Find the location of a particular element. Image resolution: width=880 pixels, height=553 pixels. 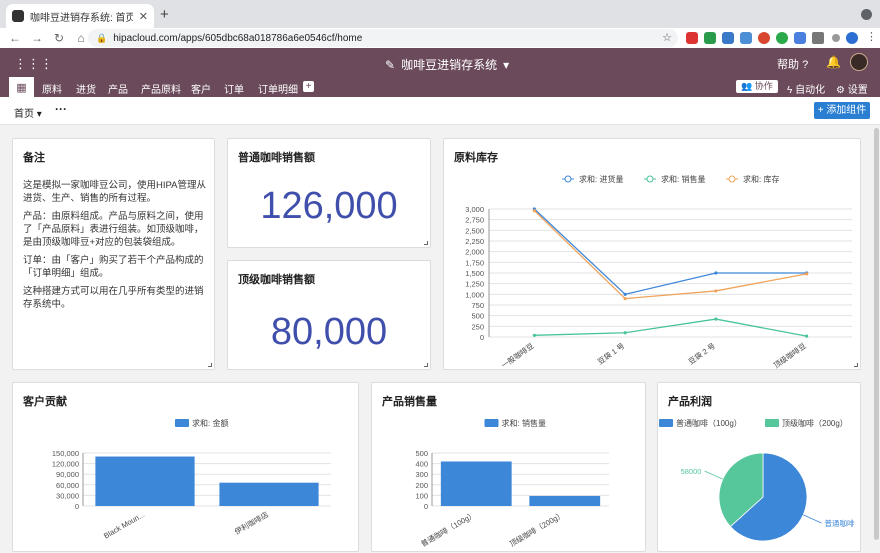

menu-item-order-details: 订单明细 is located at coordinates (278, 88).